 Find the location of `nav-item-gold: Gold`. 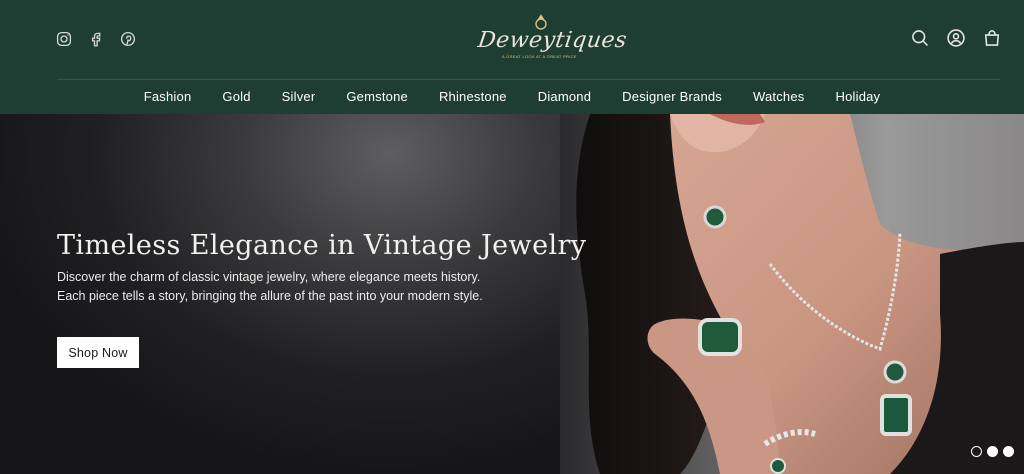

nav-item-gold: Gold is located at coordinates (236, 97).